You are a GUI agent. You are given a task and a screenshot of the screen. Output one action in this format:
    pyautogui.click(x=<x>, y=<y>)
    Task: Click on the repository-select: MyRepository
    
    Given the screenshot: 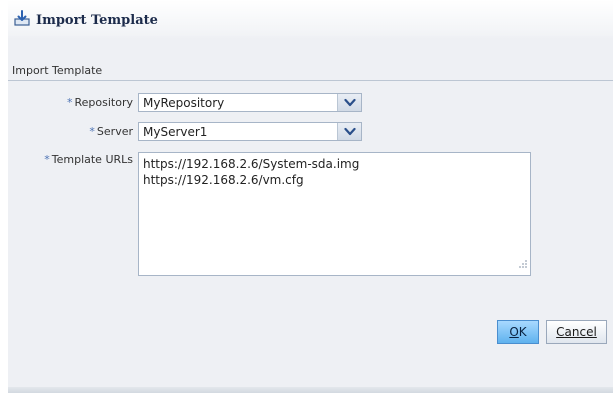 What is the action you would take?
    pyautogui.click(x=250, y=102)
    